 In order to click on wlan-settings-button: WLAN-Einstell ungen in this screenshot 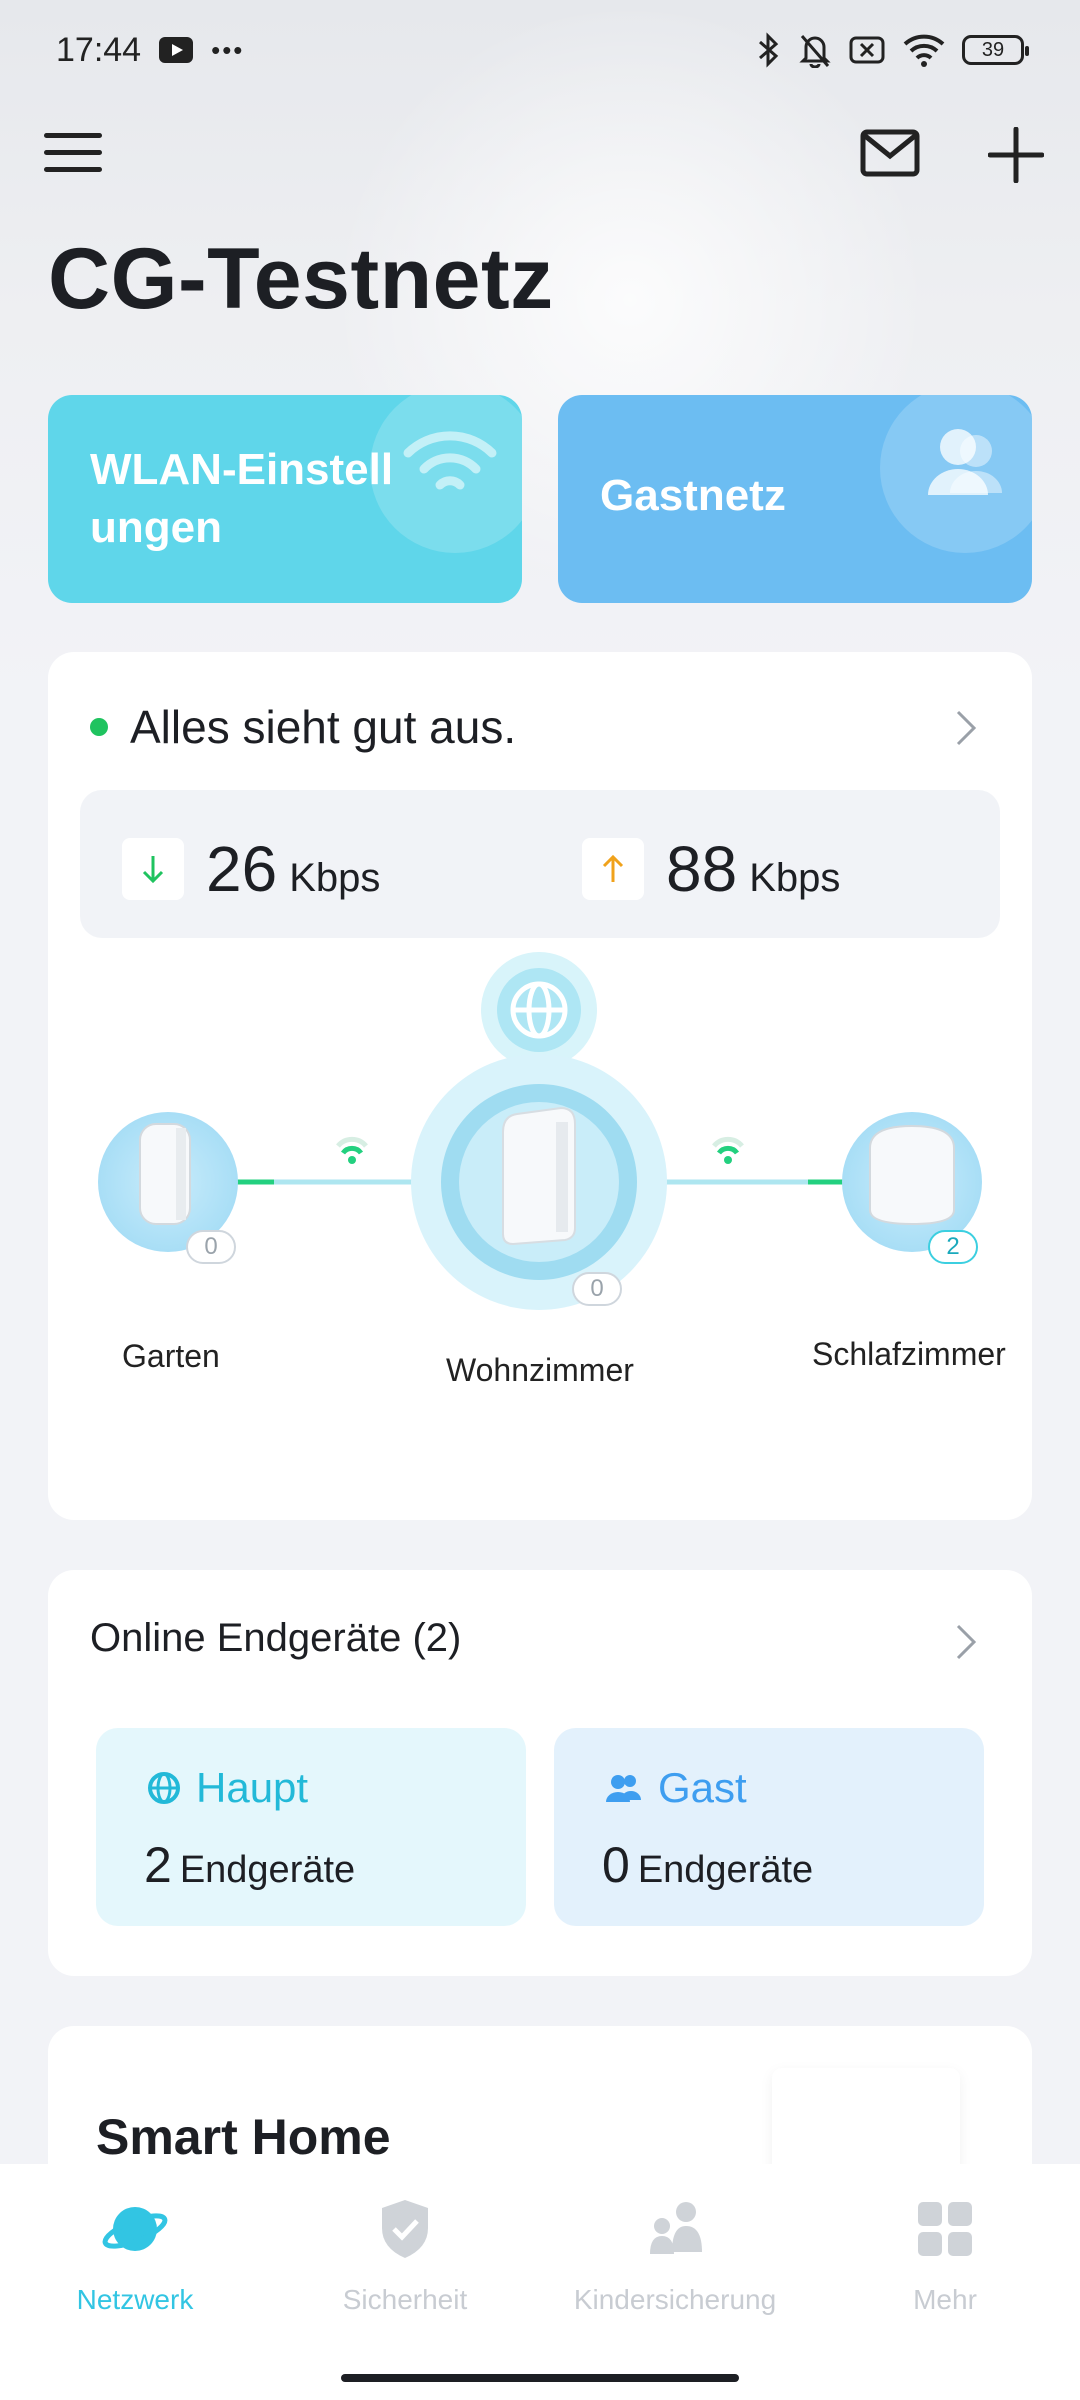, I will do `click(285, 499)`.